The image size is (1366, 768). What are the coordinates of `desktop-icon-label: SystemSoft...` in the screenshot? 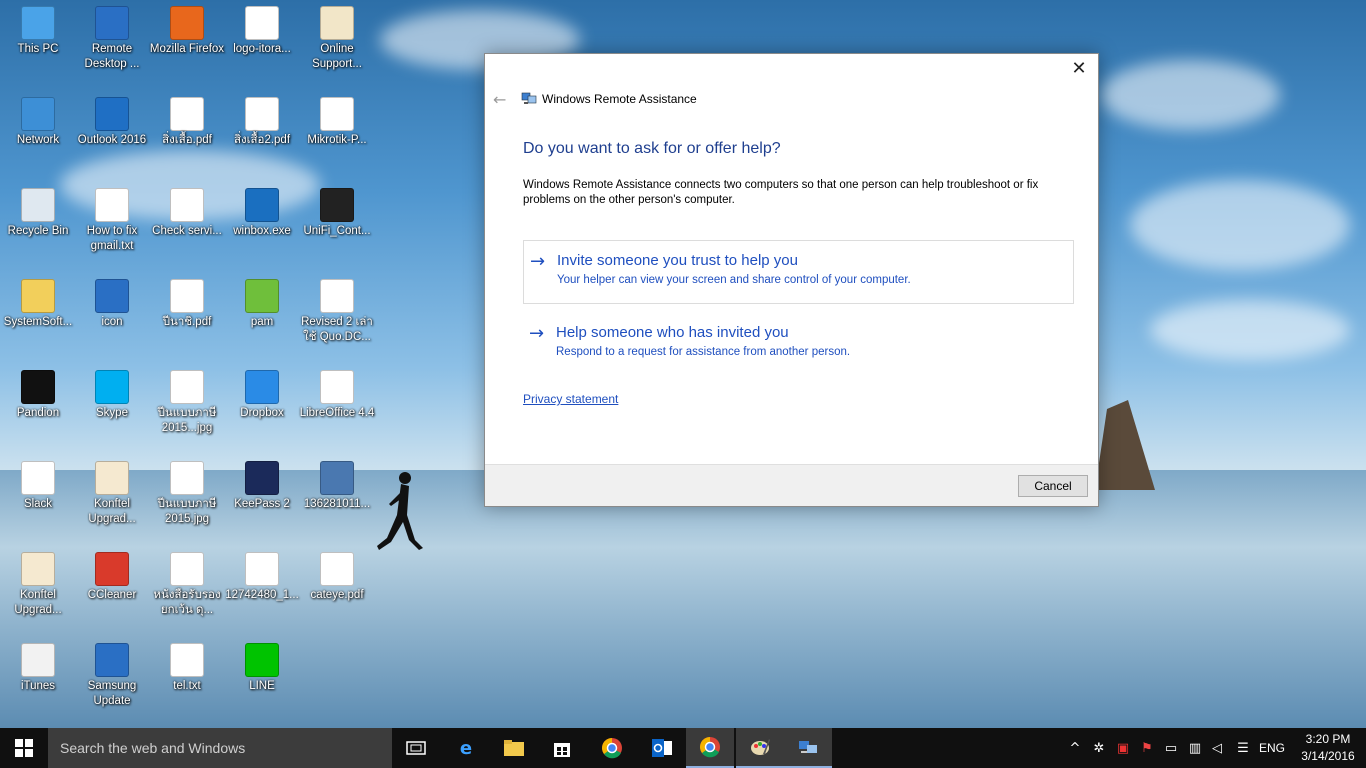 It's located at (38, 322).